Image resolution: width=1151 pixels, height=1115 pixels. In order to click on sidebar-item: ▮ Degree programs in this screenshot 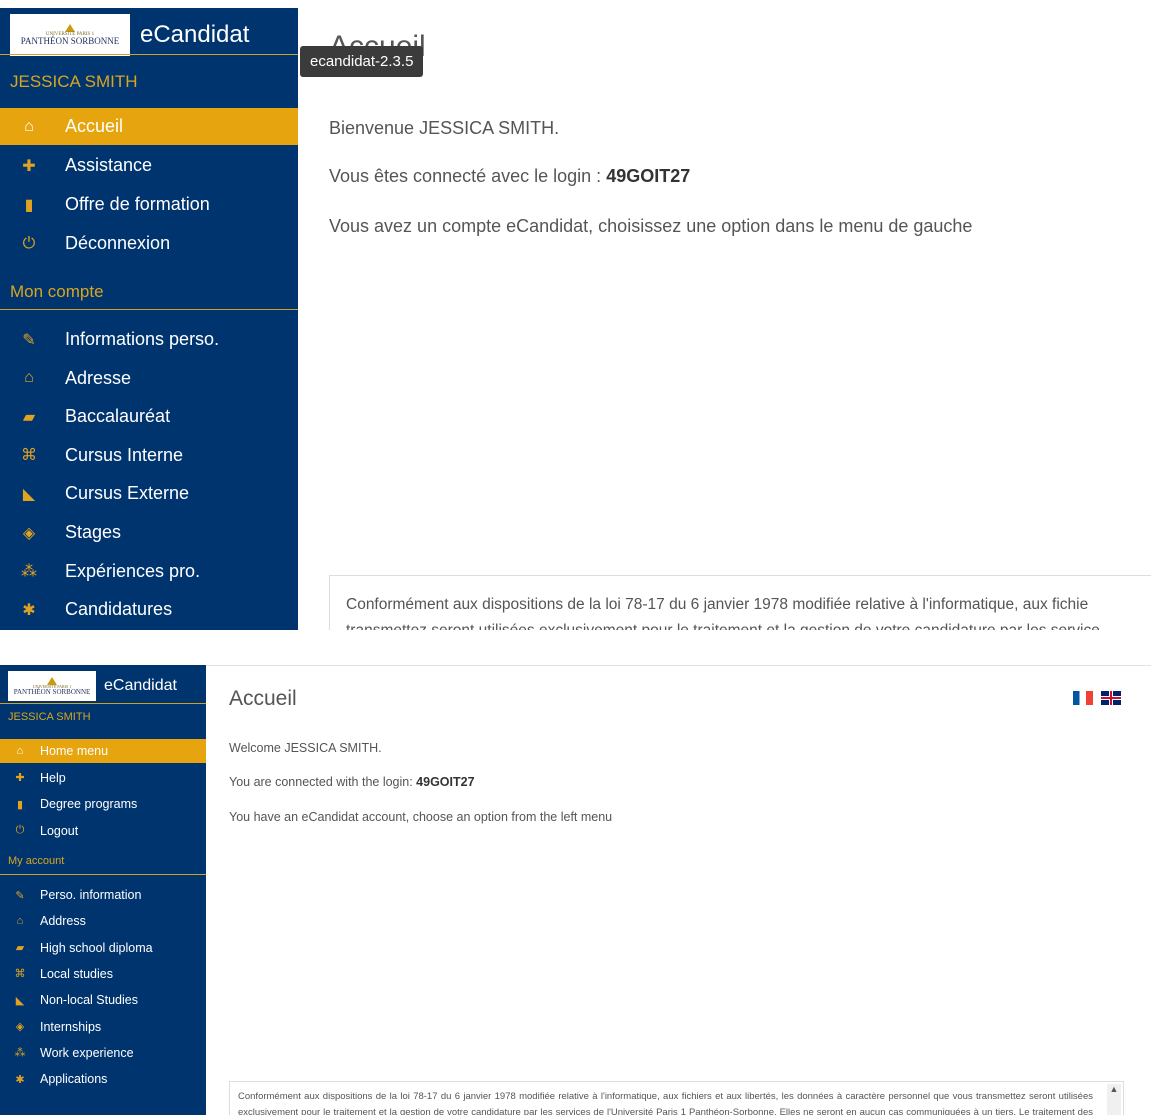, I will do `click(103, 804)`.